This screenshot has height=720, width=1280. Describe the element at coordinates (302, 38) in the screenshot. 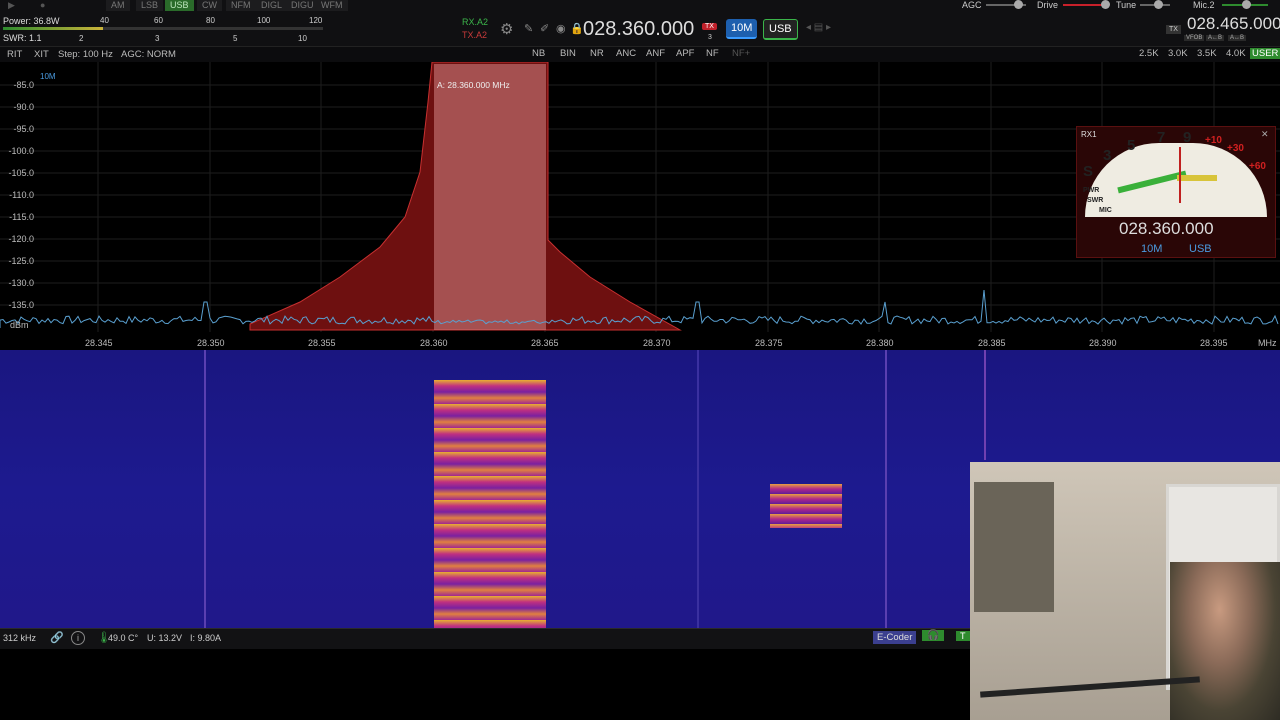

I see `swr-scale-tick: 10` at that location.